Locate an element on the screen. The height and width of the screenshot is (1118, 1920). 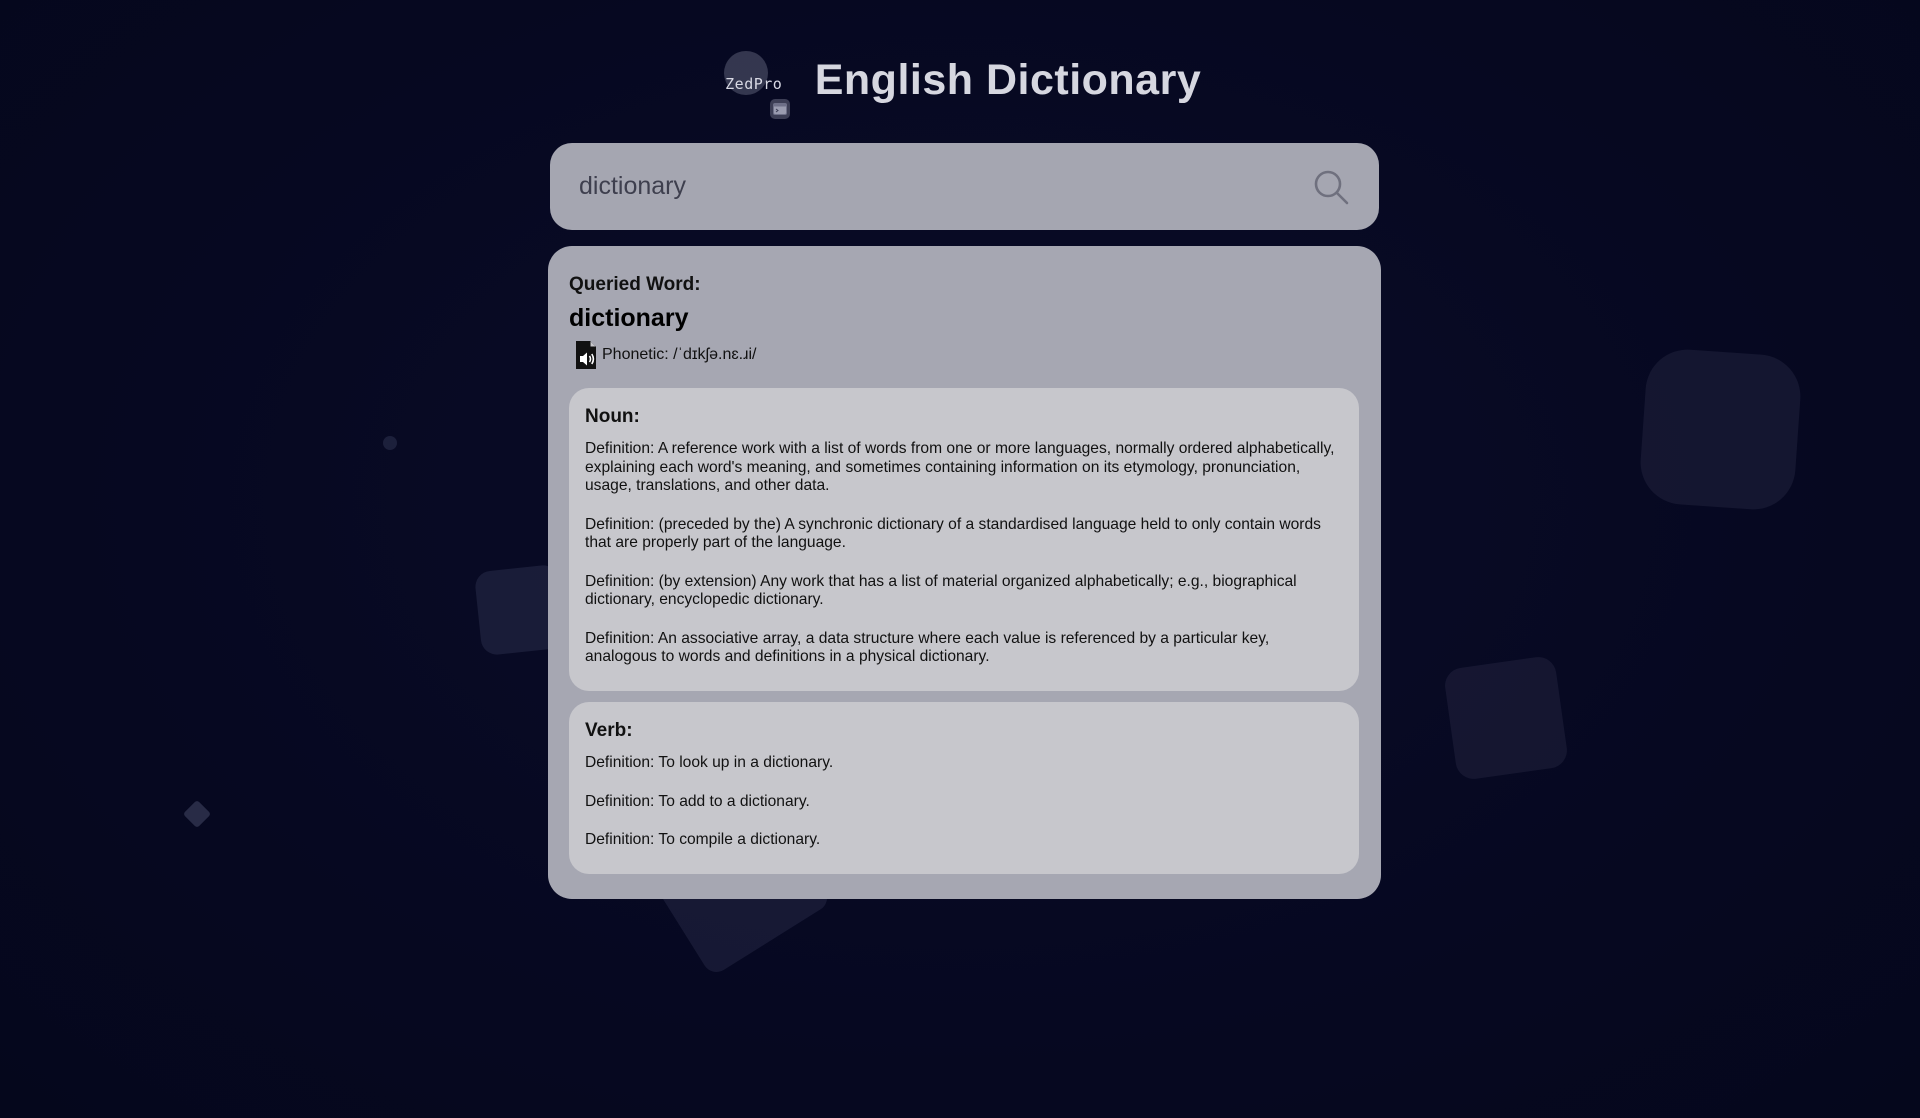
zedpro-logo: ZedPro is located at coordinates (754, 82).